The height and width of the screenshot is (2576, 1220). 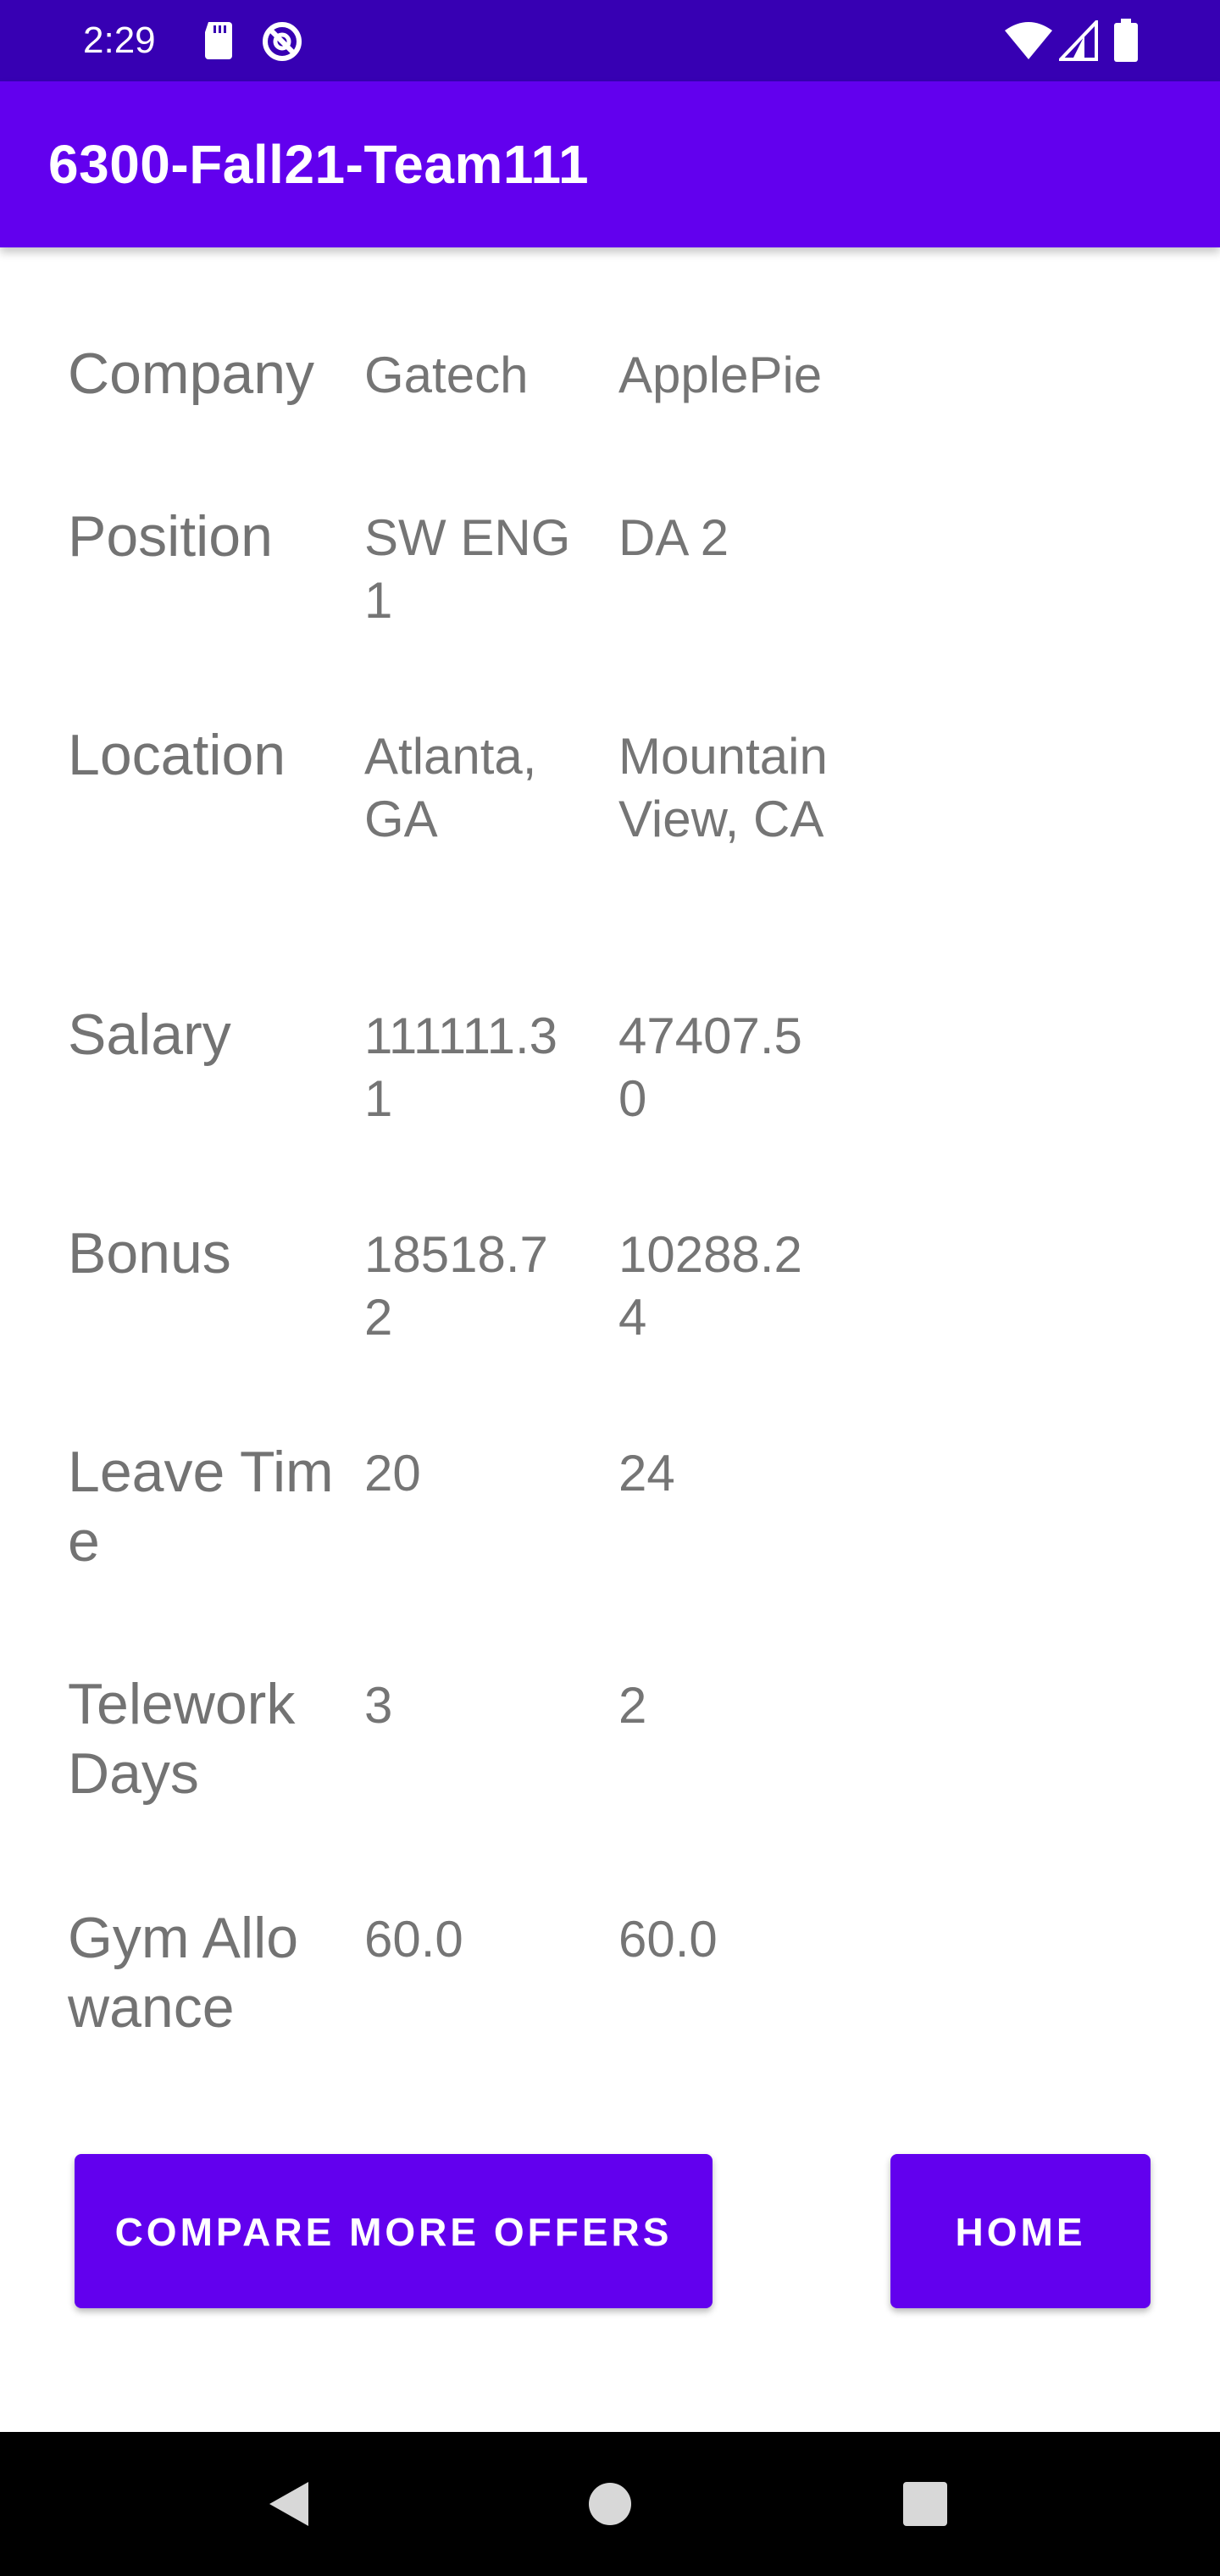 What do you see at coordinates (668, 1939) in the screenshot?
I see `offer2-value: 60.0` at bounding box center [668, 1939].